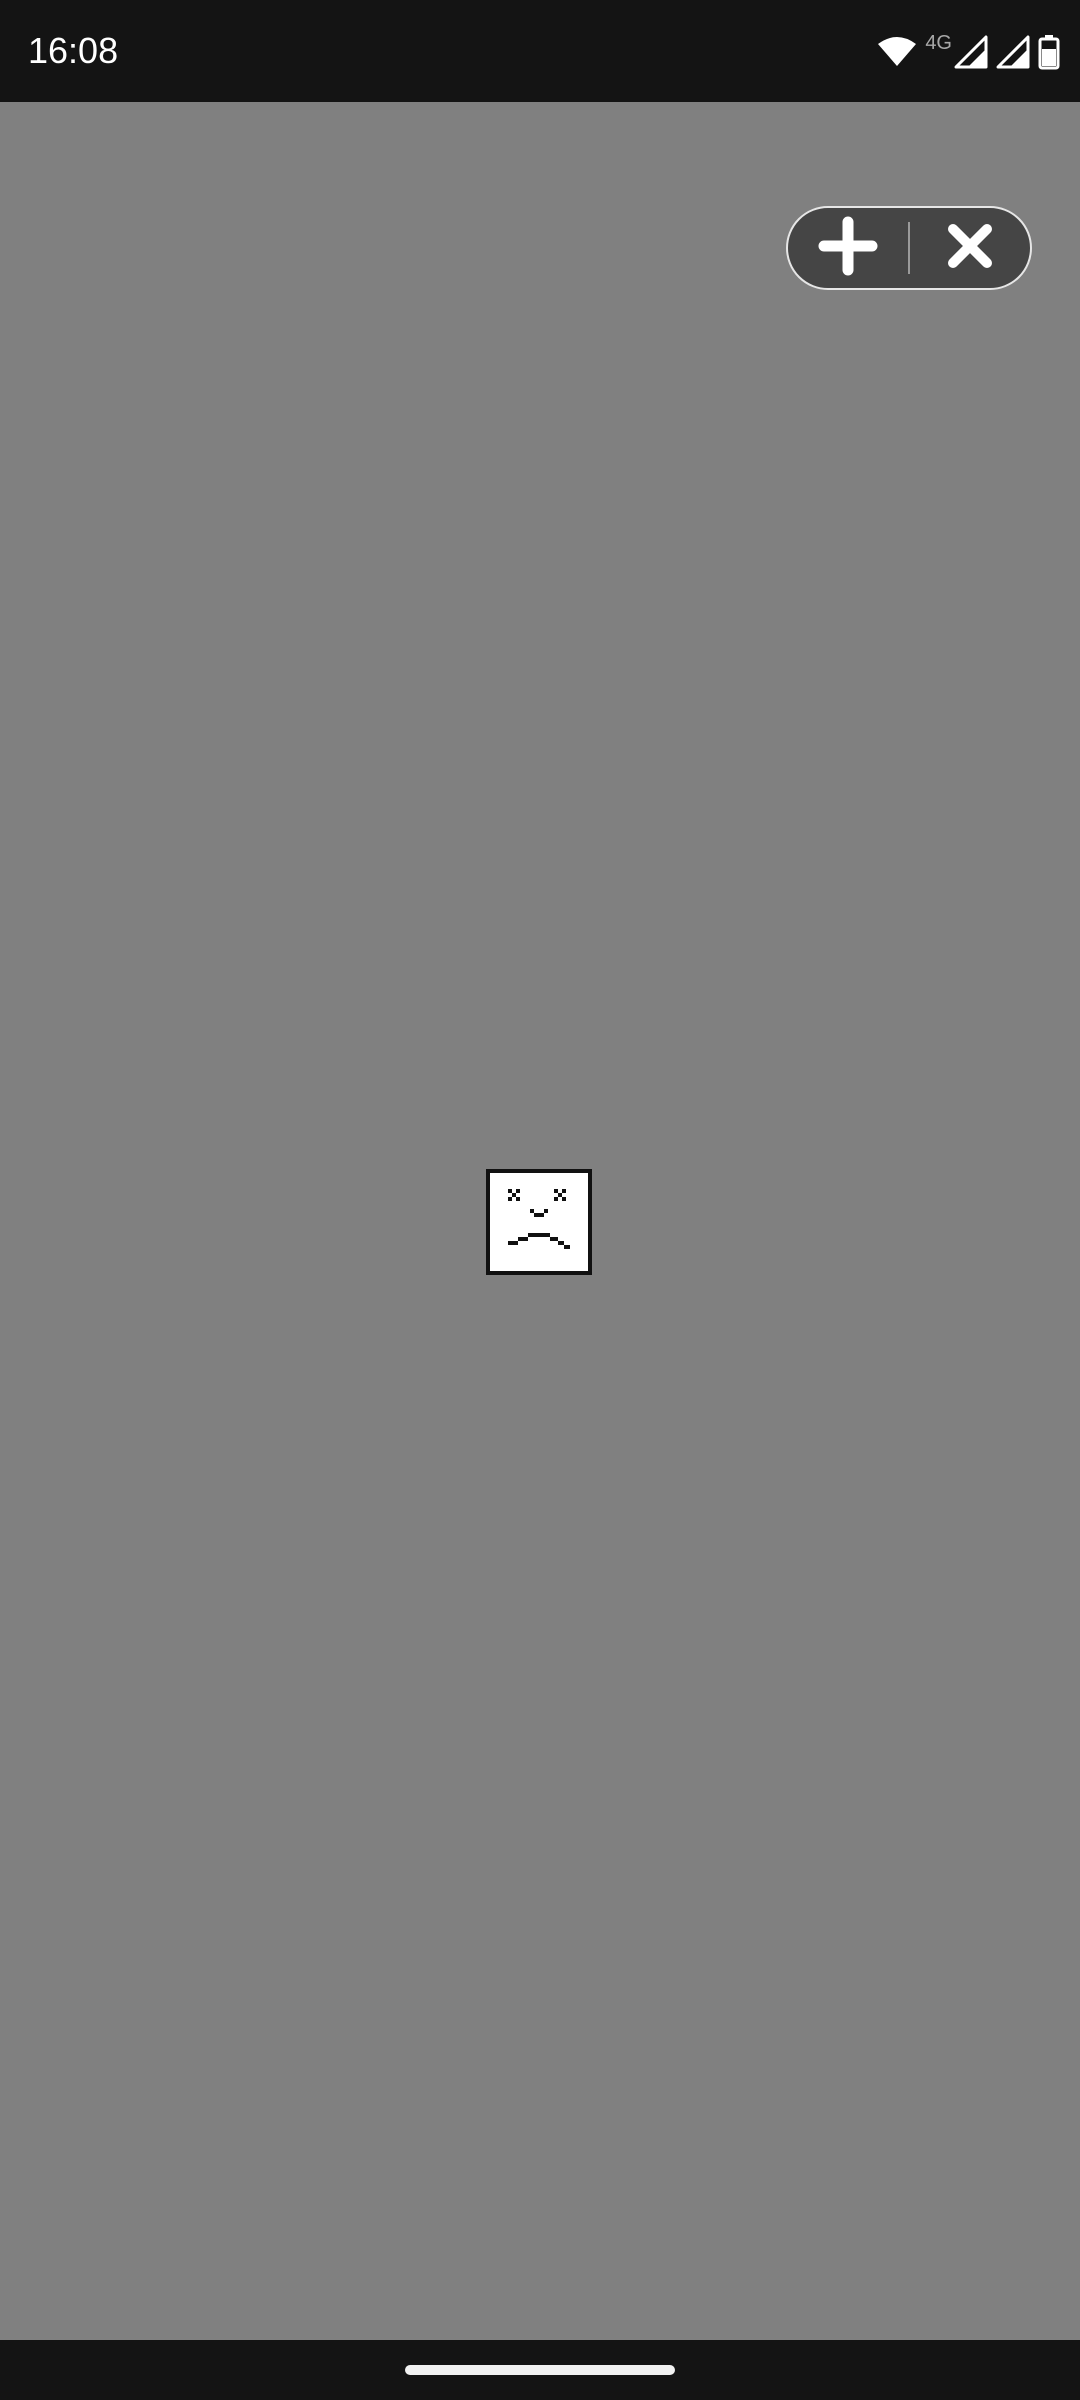 Image resolution: width=1080 pixels, height=2400 pixels. What do you see at coordinates (909, 248) in the screenshot?
I see `floating-control-pill` at bounding box center [909, 248].